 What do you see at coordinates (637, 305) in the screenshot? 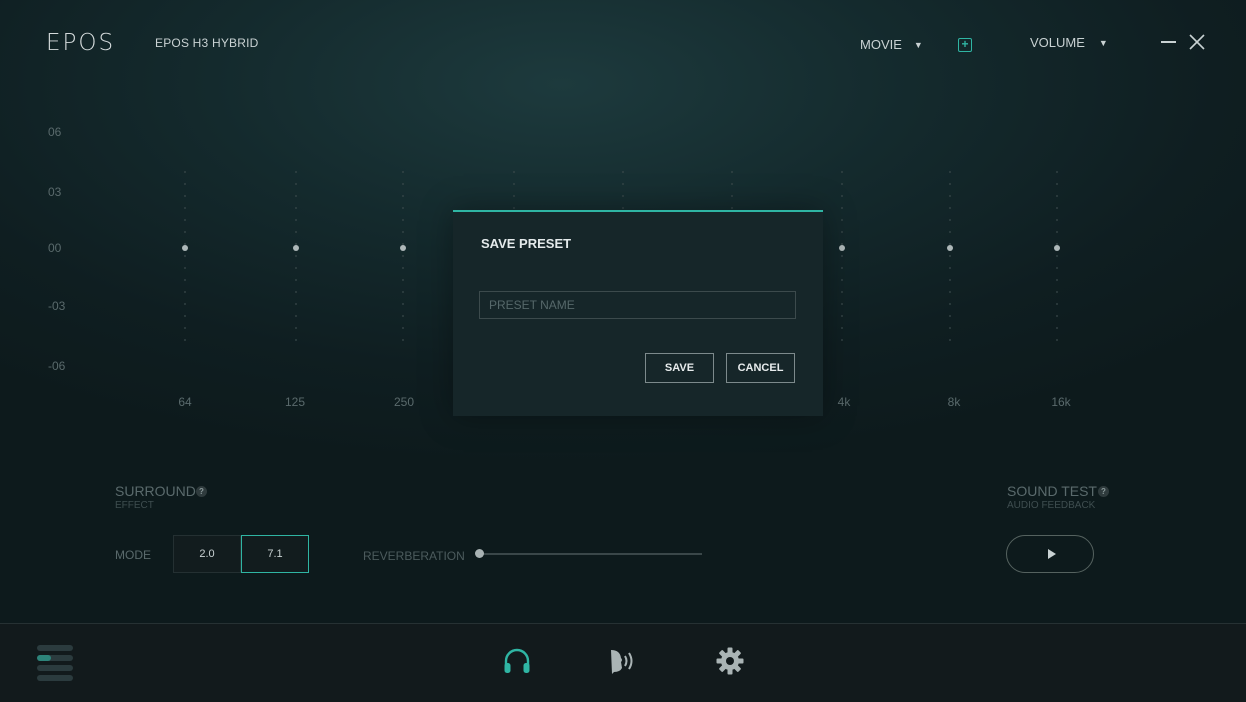
I see `preset-name-input` at bounding box center [637, 305].